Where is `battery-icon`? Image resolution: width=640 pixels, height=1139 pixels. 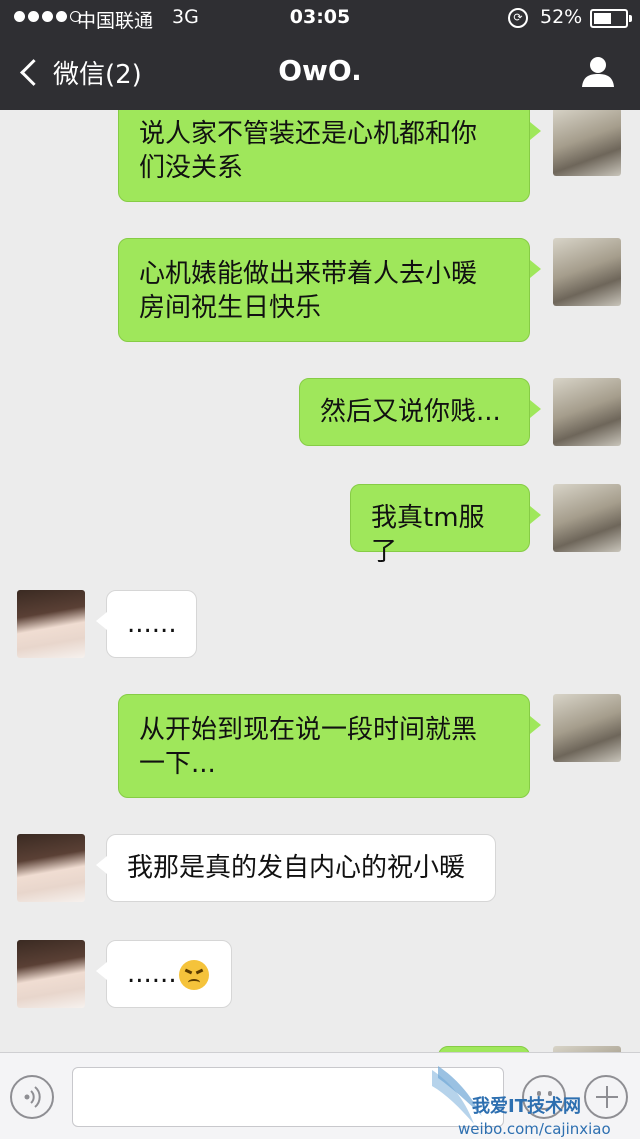 battery-icon is located at coordinates (609, 18).